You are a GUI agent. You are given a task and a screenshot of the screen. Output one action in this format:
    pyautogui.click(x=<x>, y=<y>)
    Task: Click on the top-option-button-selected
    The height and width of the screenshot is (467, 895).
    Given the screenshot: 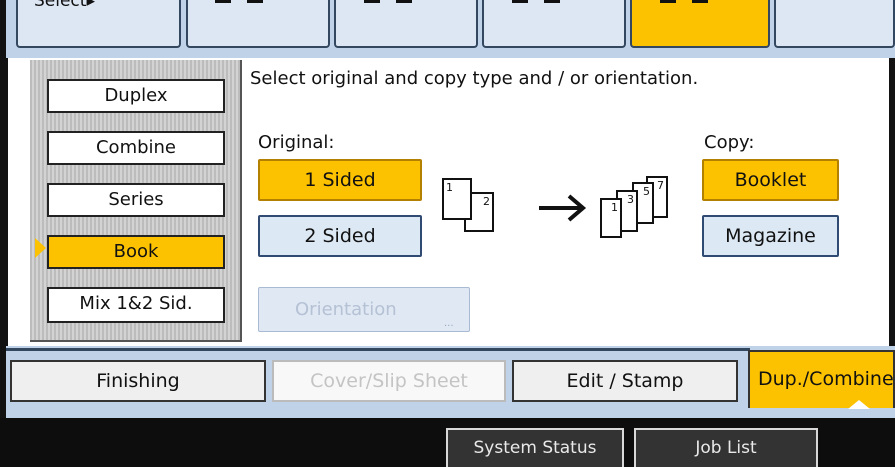 What is the action you would take?
    pyautogui.click(x=700, y=24)
    